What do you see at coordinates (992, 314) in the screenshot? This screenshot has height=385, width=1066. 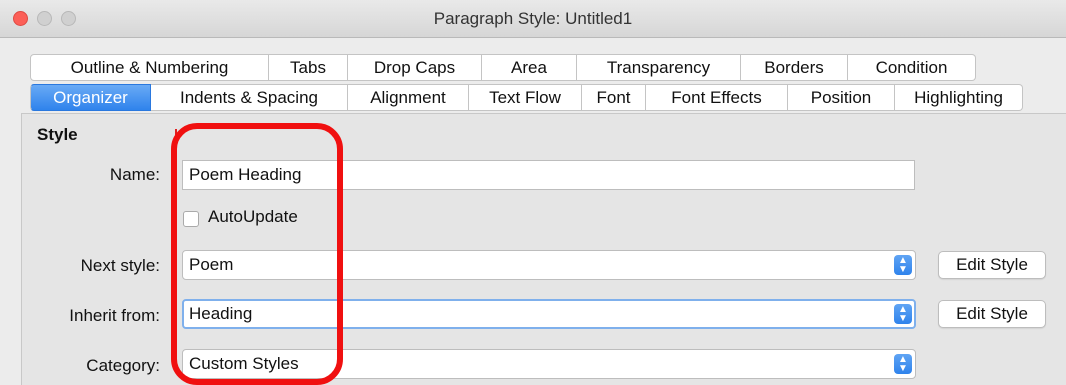 I see `edit-style-button-inherit: Edit Style` at bounding box center [992, 314].